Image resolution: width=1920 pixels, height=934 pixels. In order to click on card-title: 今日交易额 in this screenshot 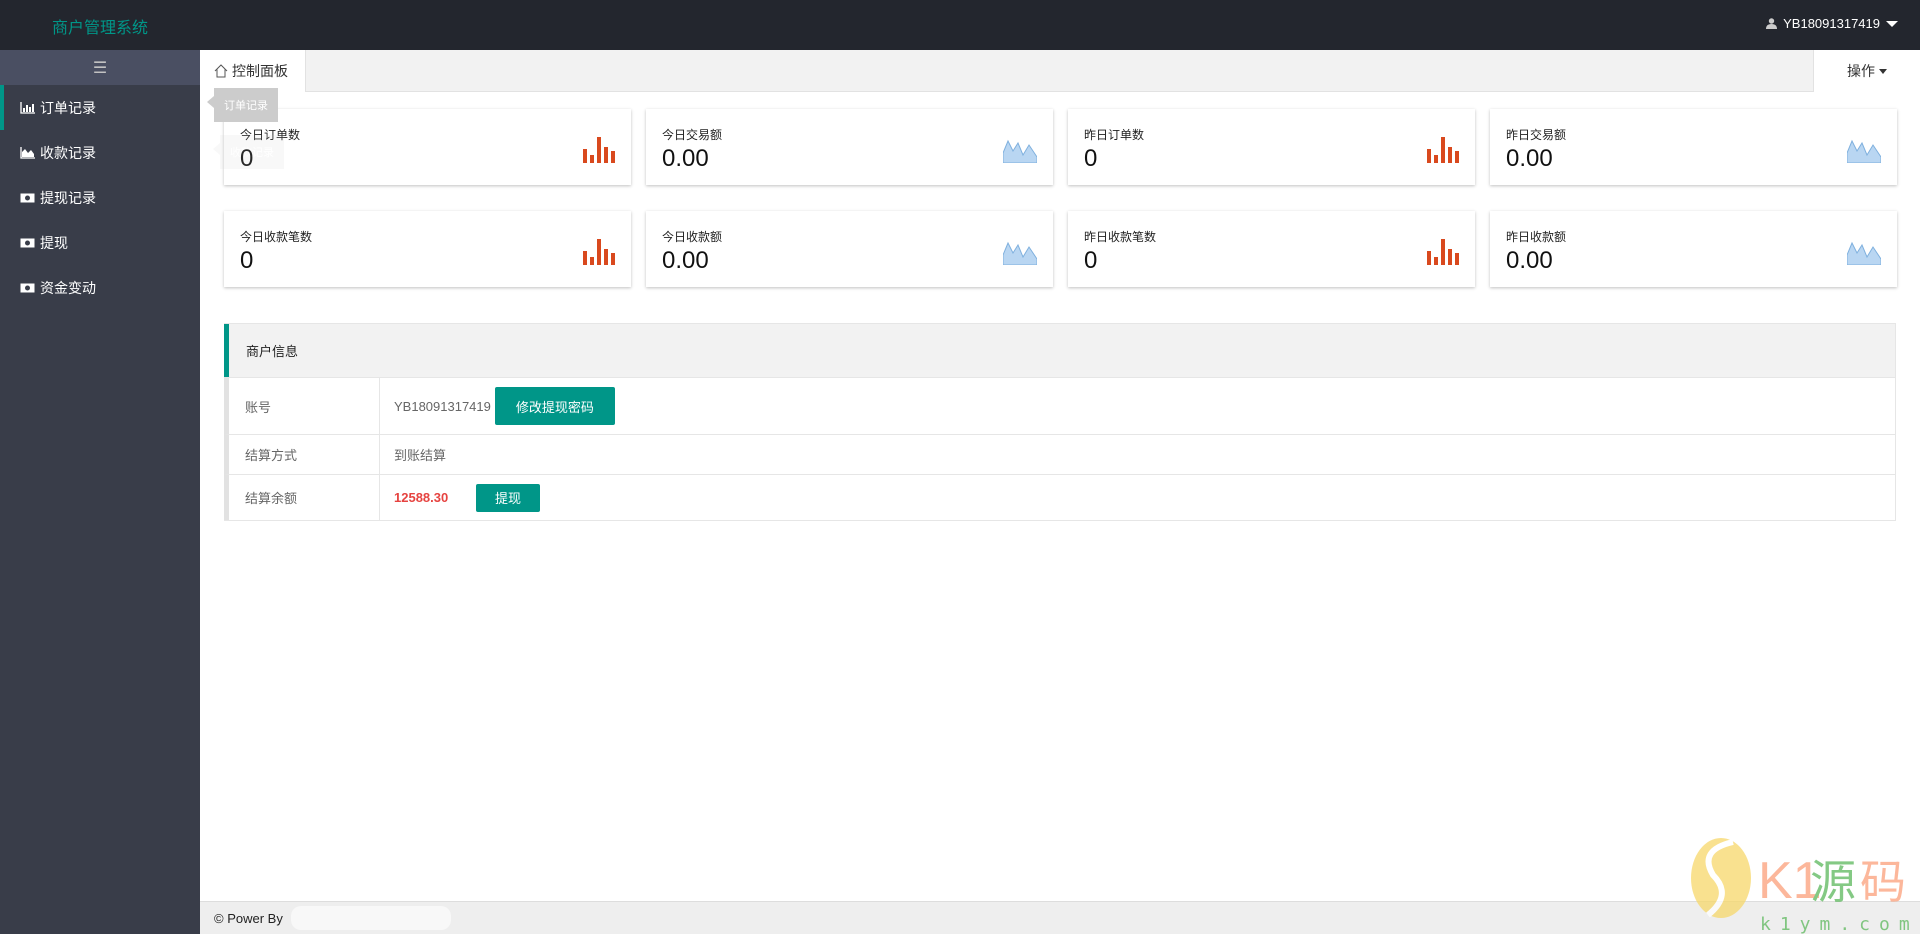, I will do `click(692, 135)`.